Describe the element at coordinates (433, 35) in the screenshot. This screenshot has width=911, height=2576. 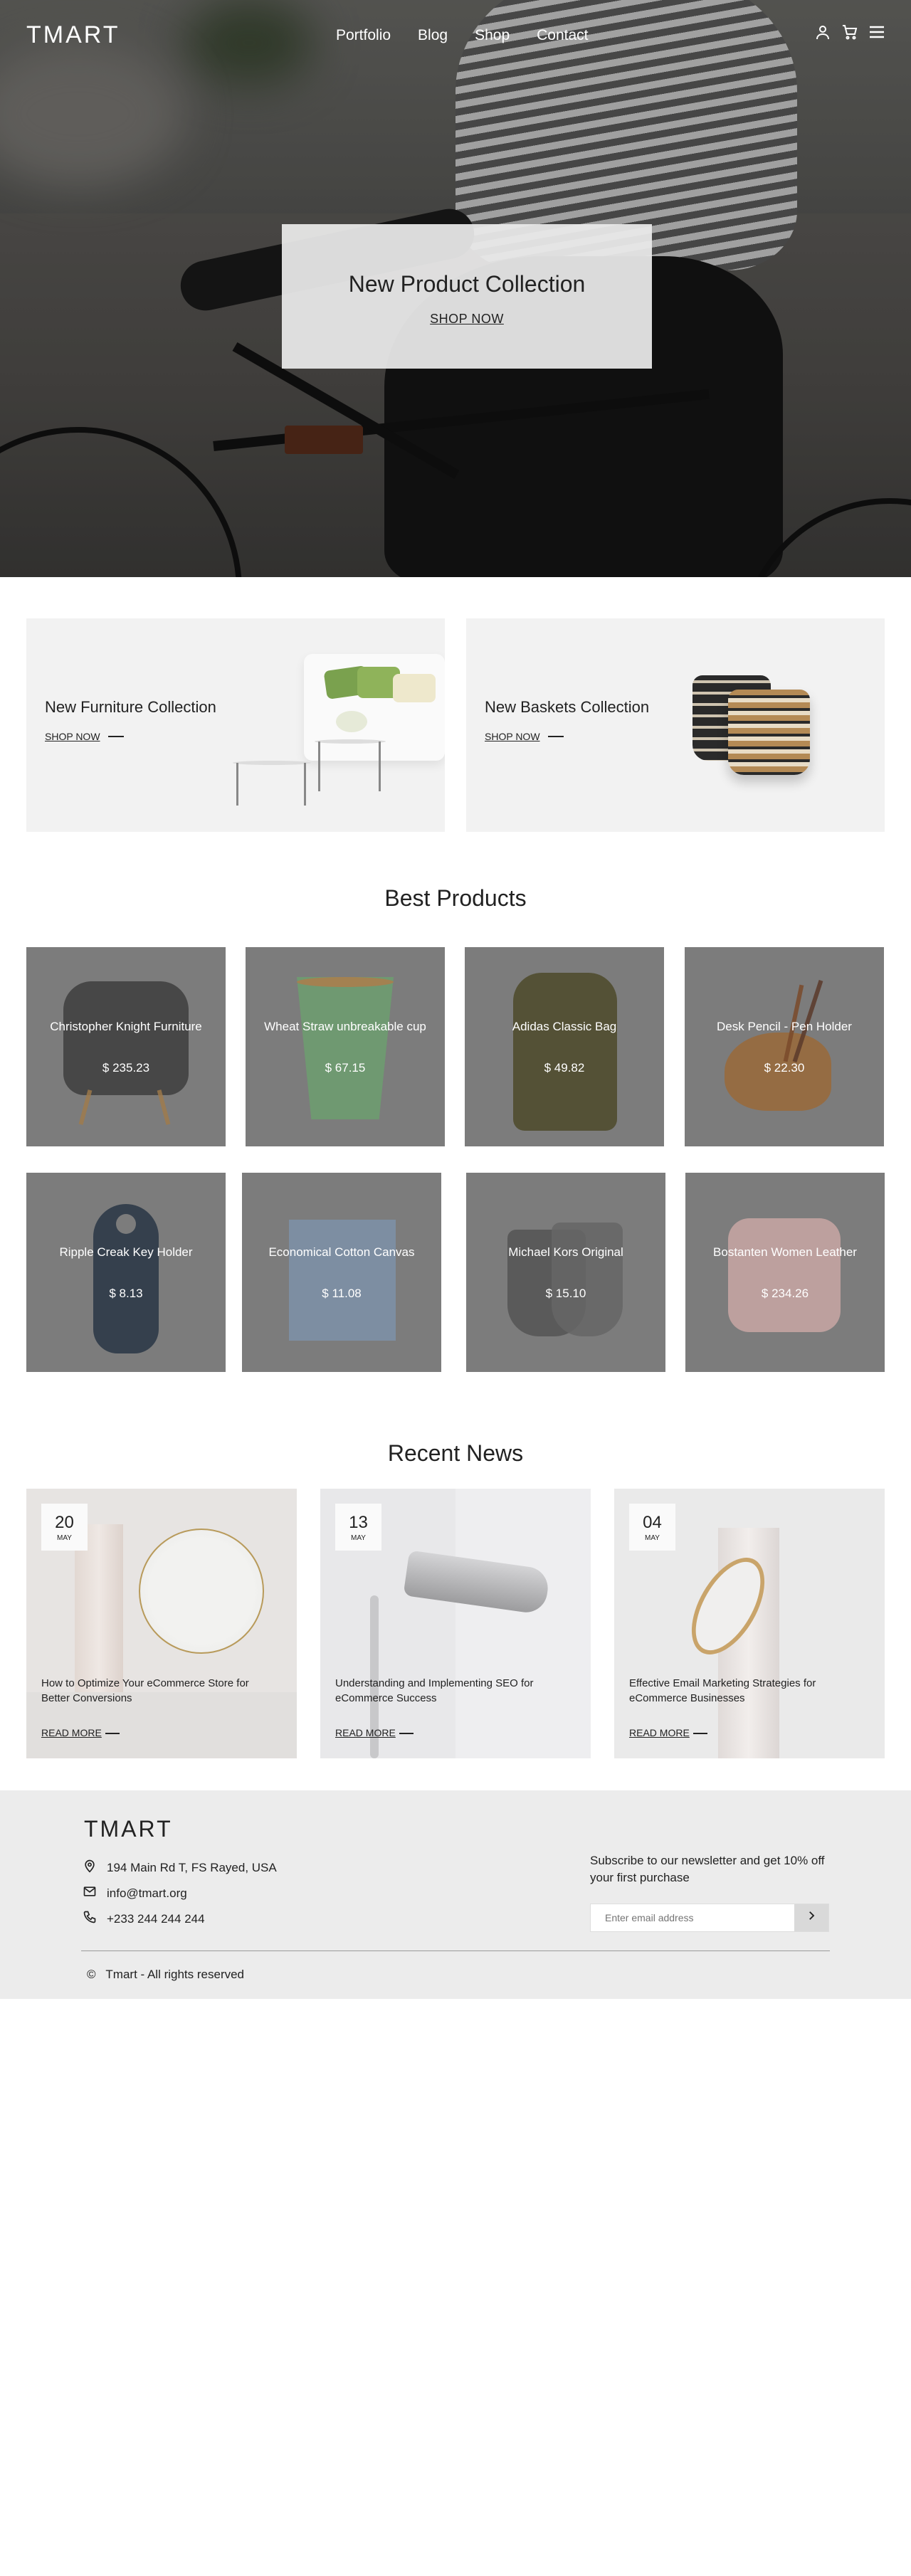
I see `menu-item-blog: Blog` at that location.